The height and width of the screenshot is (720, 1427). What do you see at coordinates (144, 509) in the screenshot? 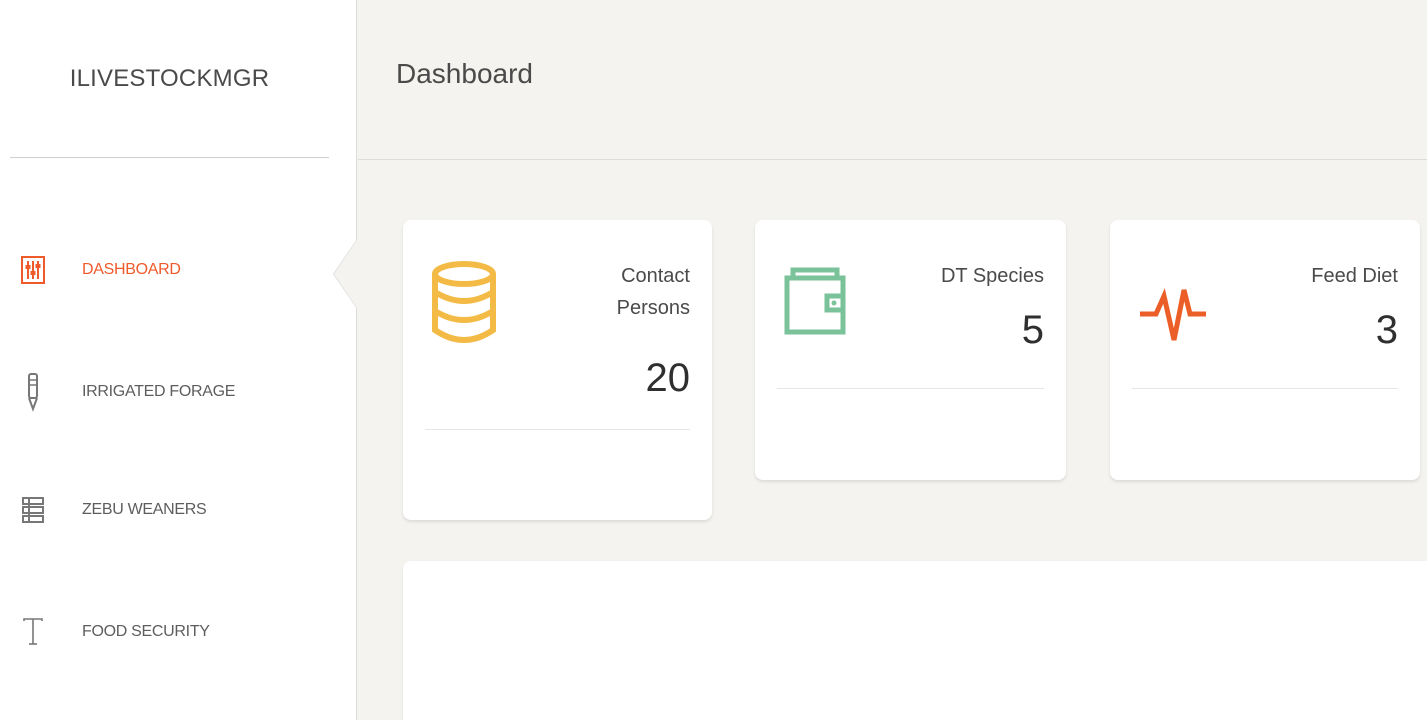
I see `sidebar-item-label: ZEBU WEANERS` at bounding box center [144, 509].